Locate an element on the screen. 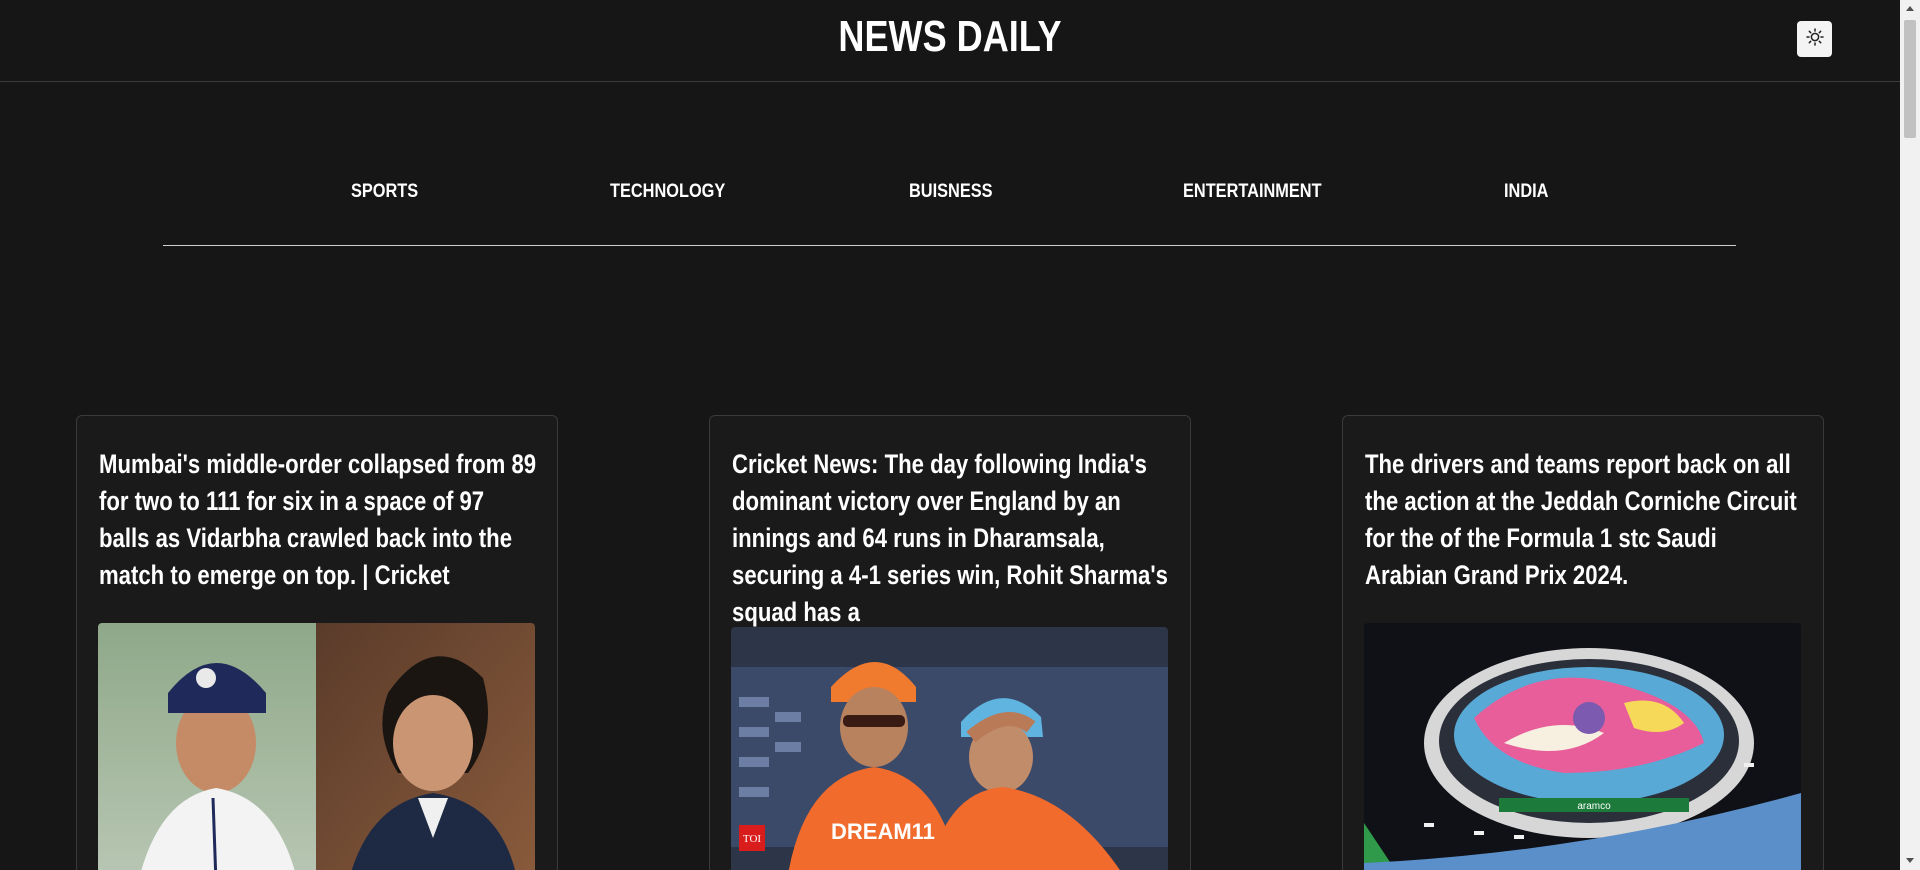 This screenshot has height=870, width=1920. site-header: NEWS DAILY is located at coordinates (950, 41).